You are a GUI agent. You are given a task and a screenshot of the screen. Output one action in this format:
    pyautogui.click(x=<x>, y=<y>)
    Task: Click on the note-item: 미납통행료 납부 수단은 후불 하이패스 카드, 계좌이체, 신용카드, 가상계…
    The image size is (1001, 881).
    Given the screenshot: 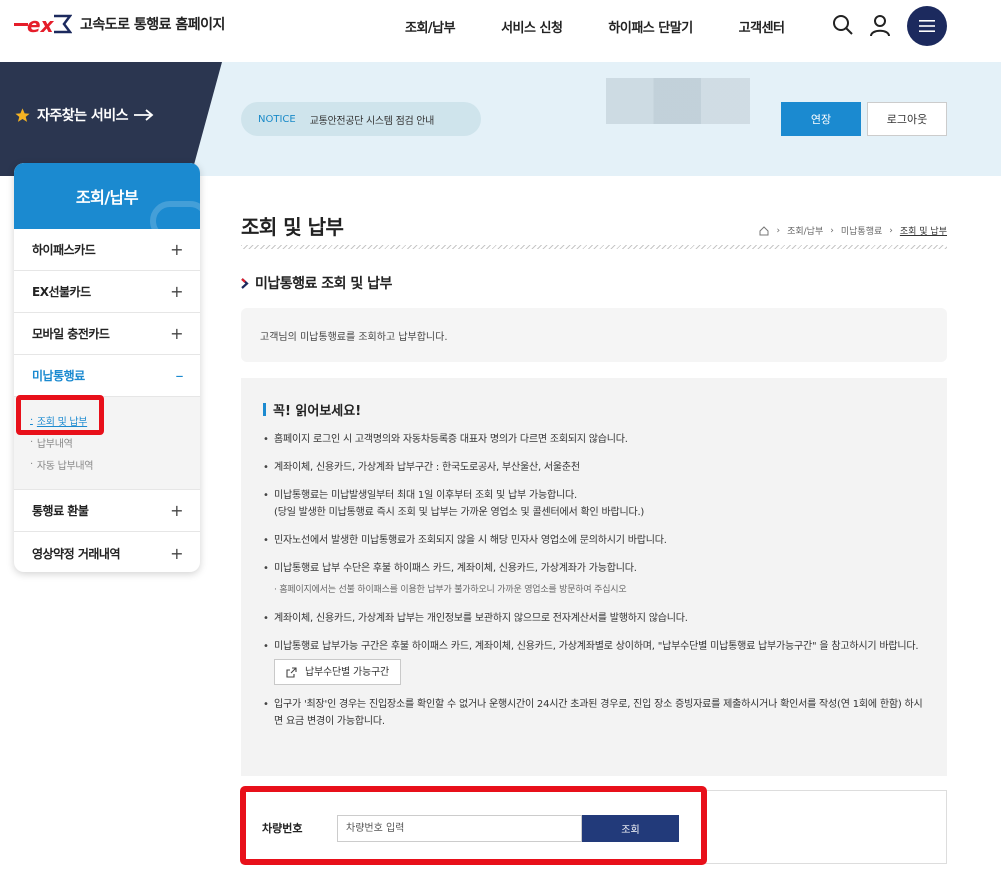 What is the action you would take?
    pyautogui.click(x=595, y=579)
    